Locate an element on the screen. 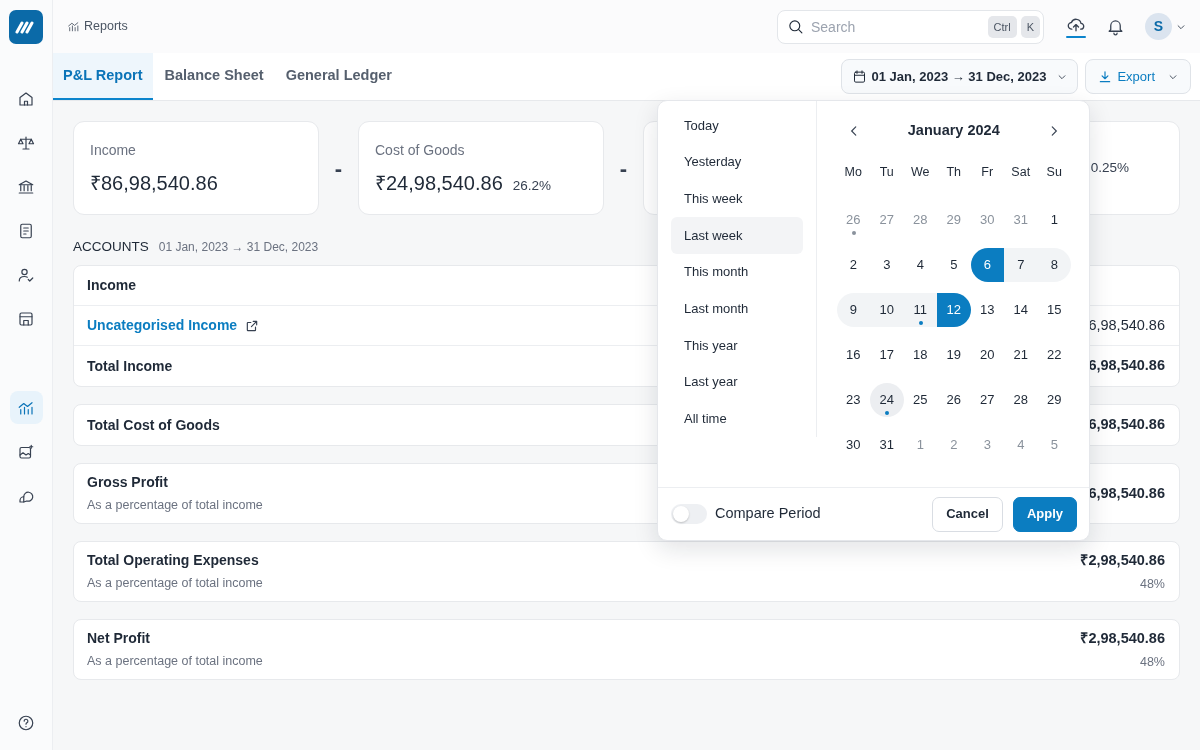 This screenshot has height=750, width=1200. calendar-day: 16 is located at coordinates (853, 354).